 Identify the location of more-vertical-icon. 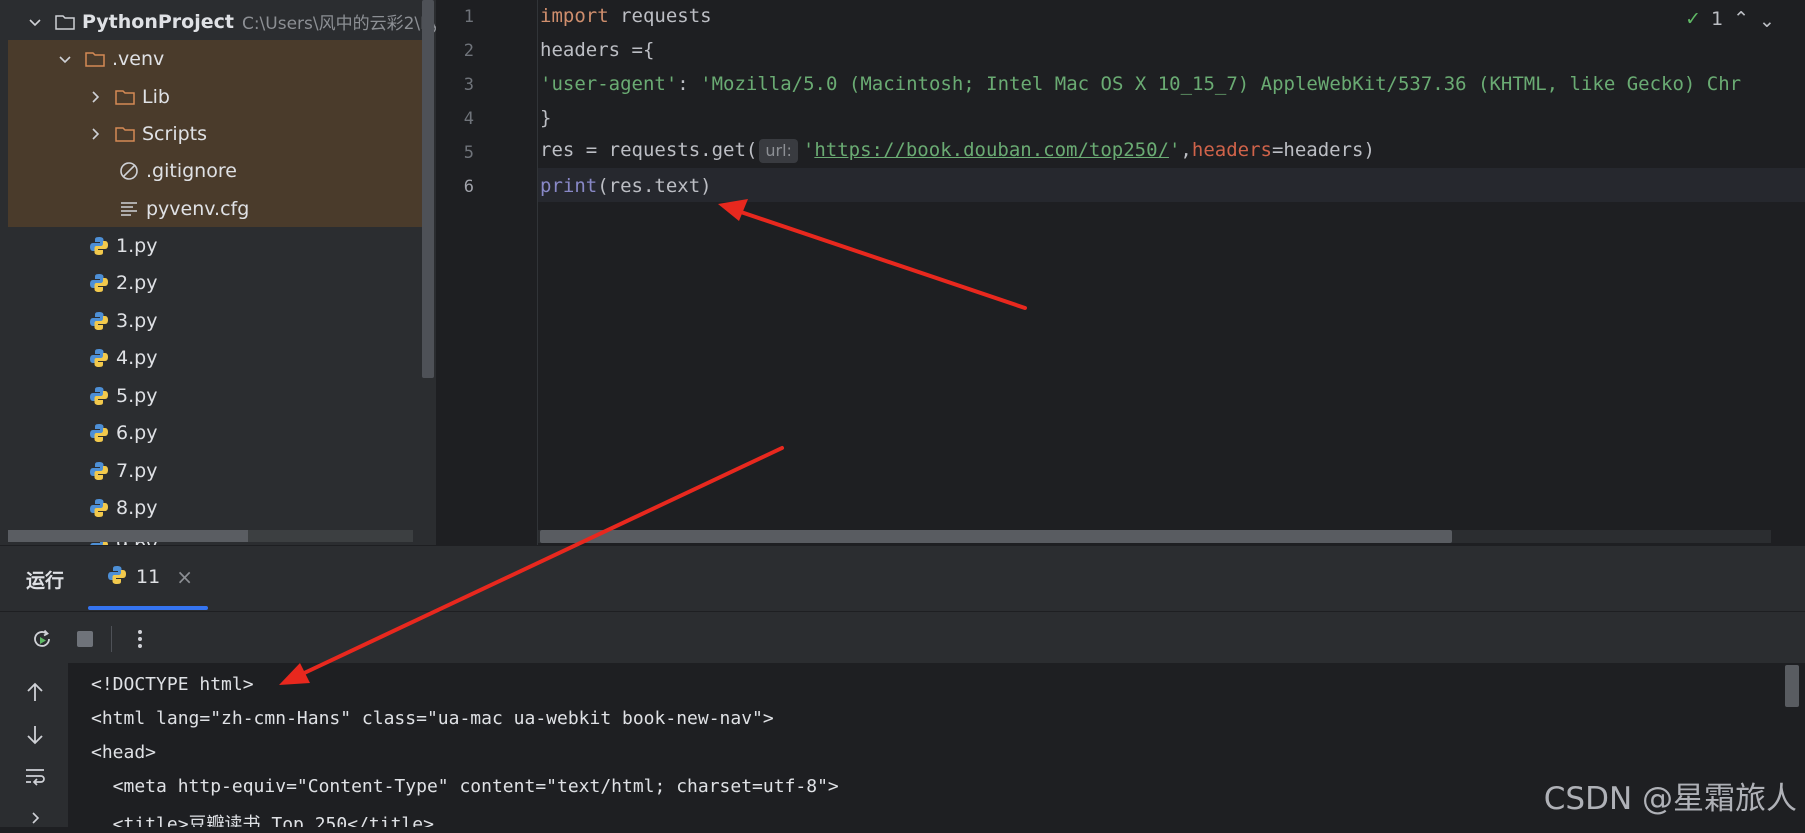
(140, 639).